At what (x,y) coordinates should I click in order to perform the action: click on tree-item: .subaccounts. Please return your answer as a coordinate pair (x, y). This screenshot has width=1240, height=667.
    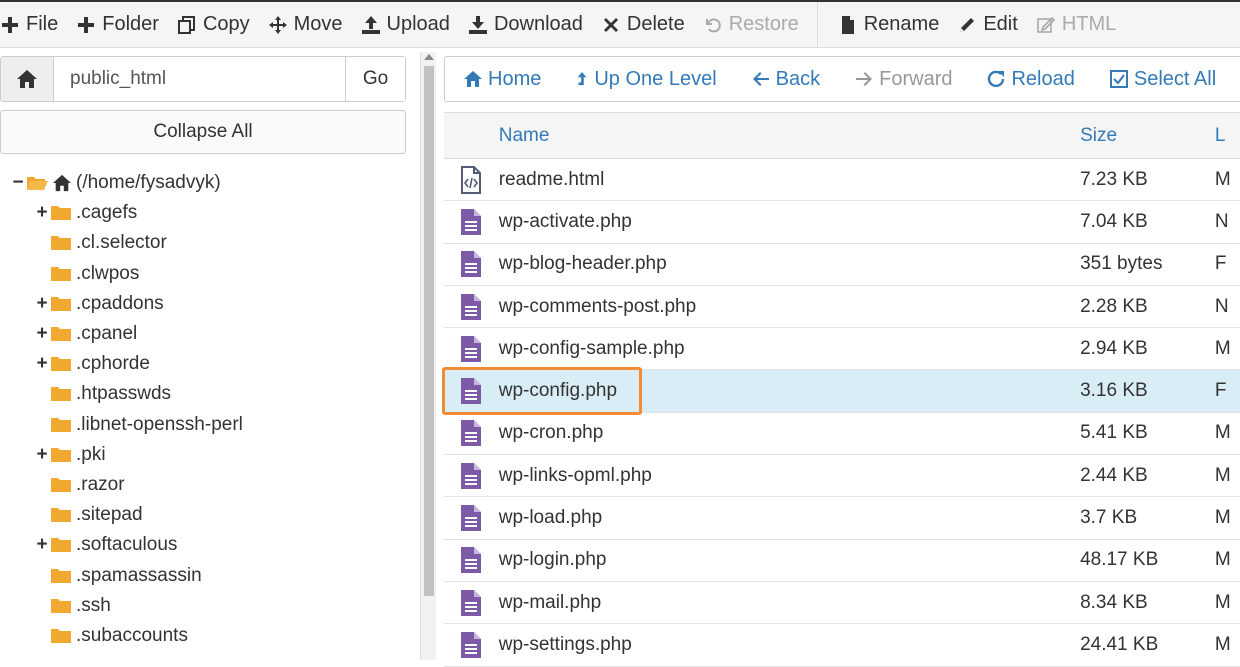
    Looking at the image, I should click on (203, 636).